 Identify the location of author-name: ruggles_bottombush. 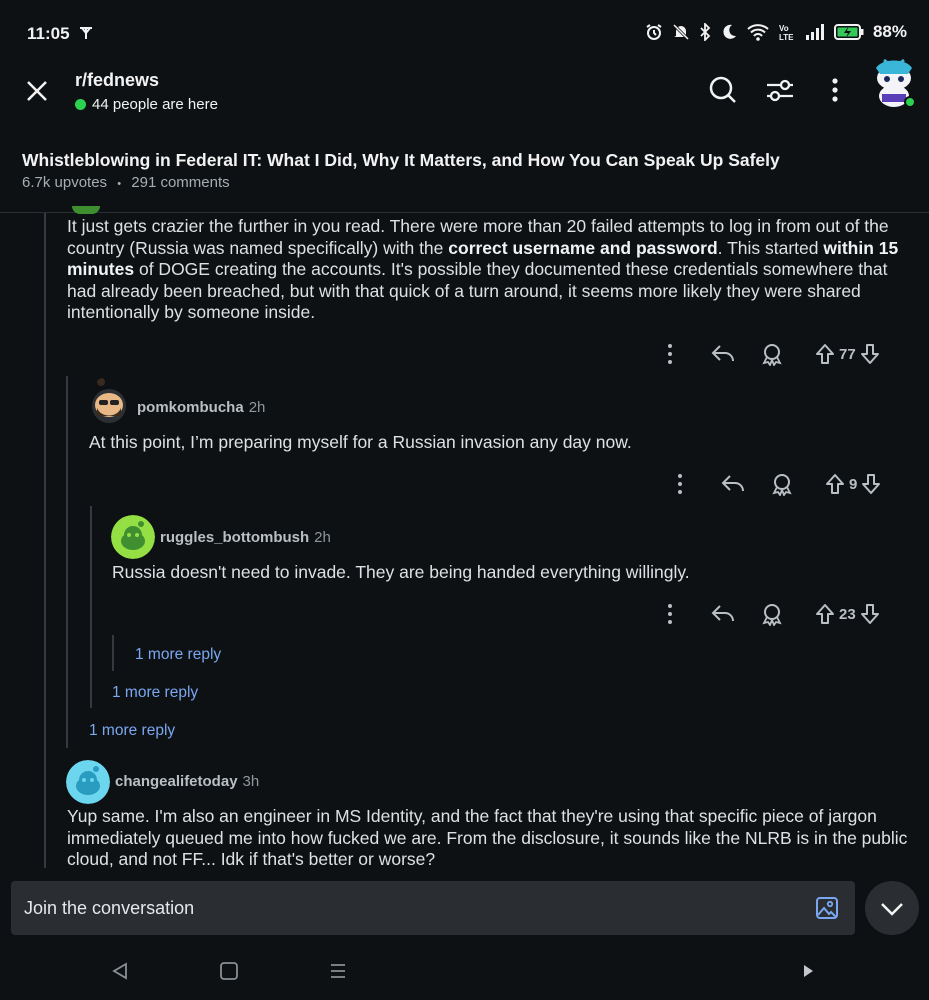
(234, 537).